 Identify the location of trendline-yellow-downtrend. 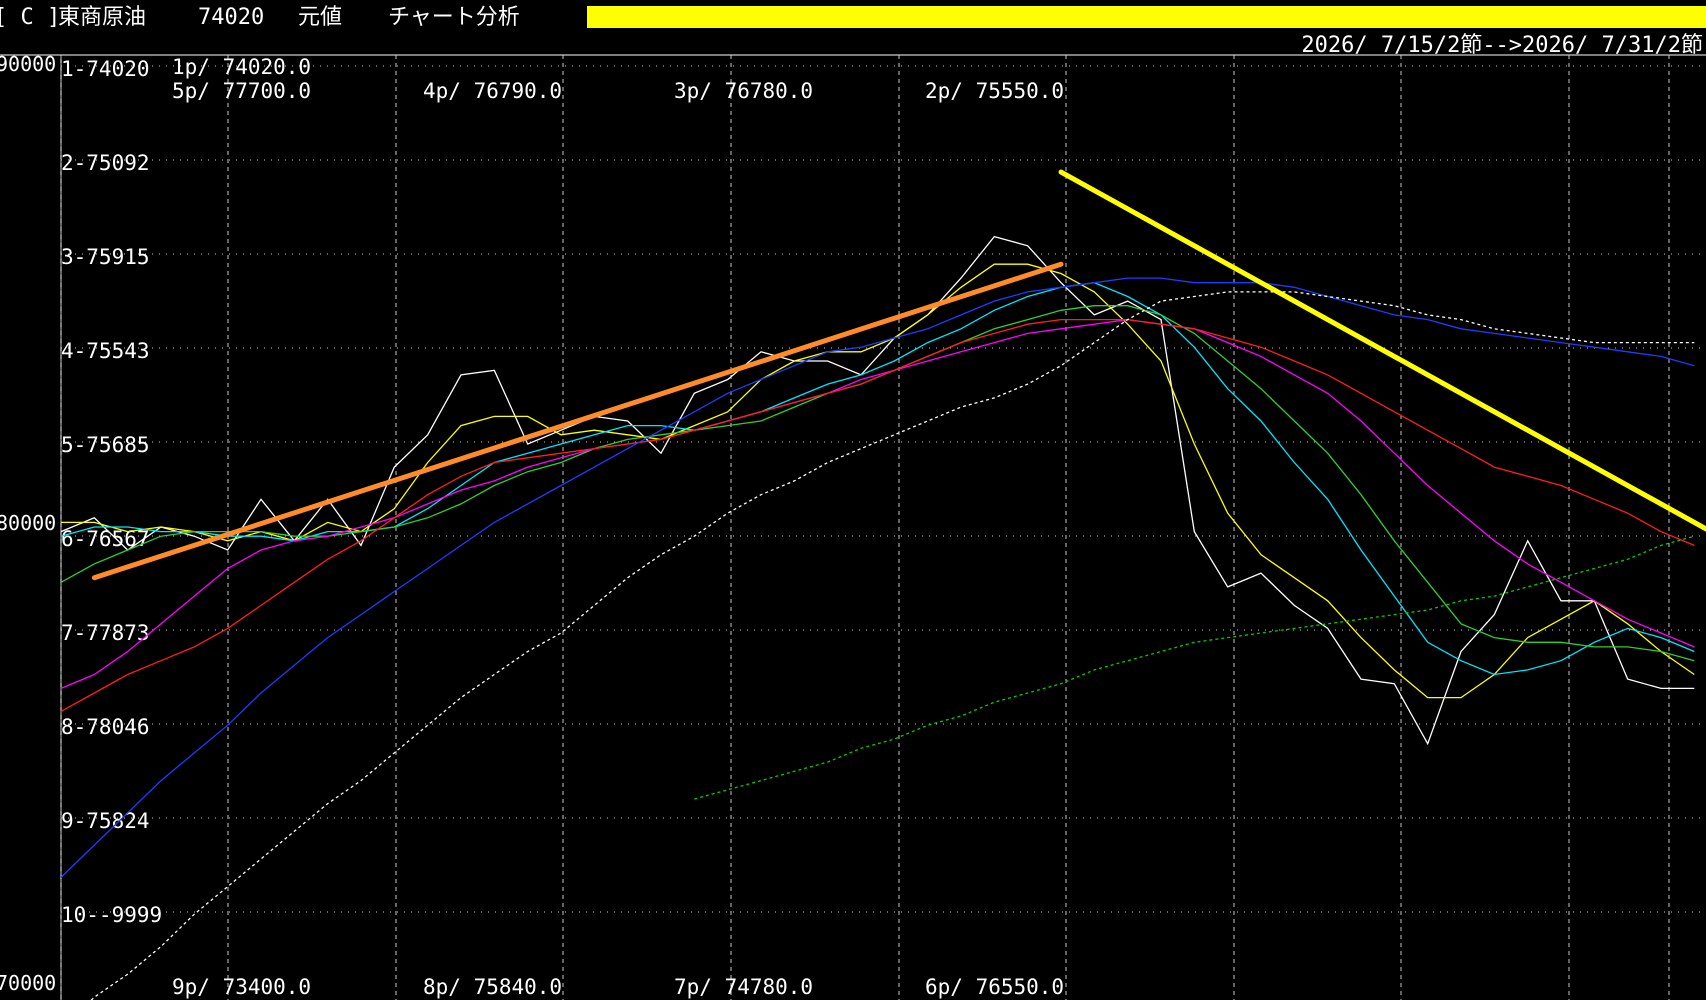
(1382, 355).